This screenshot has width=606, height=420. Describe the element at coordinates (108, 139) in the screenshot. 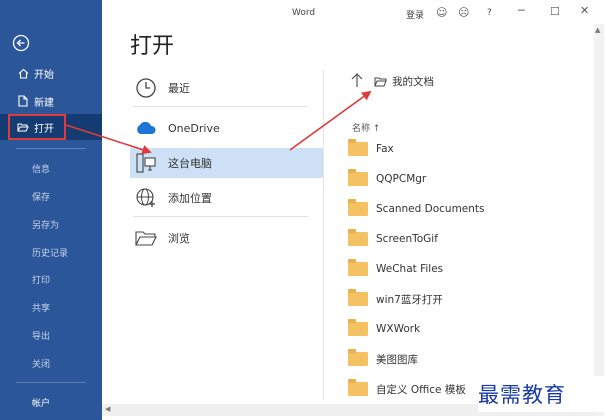

I see `arrow-to-this-pc` at that location.